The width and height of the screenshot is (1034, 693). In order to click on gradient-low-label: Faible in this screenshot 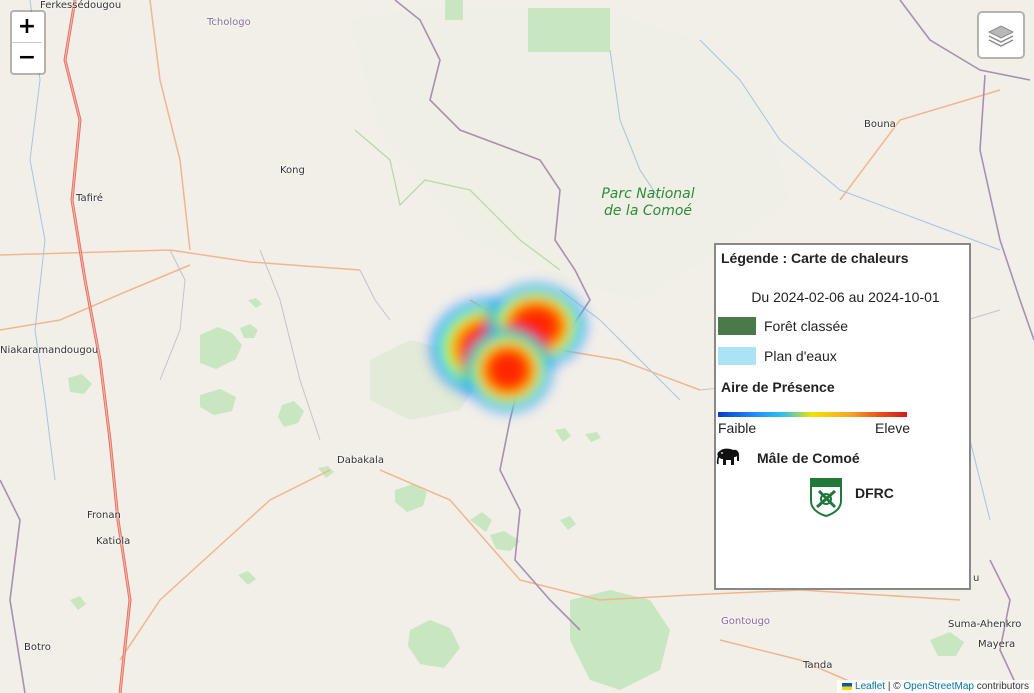, I will do `click(737, 428)`.